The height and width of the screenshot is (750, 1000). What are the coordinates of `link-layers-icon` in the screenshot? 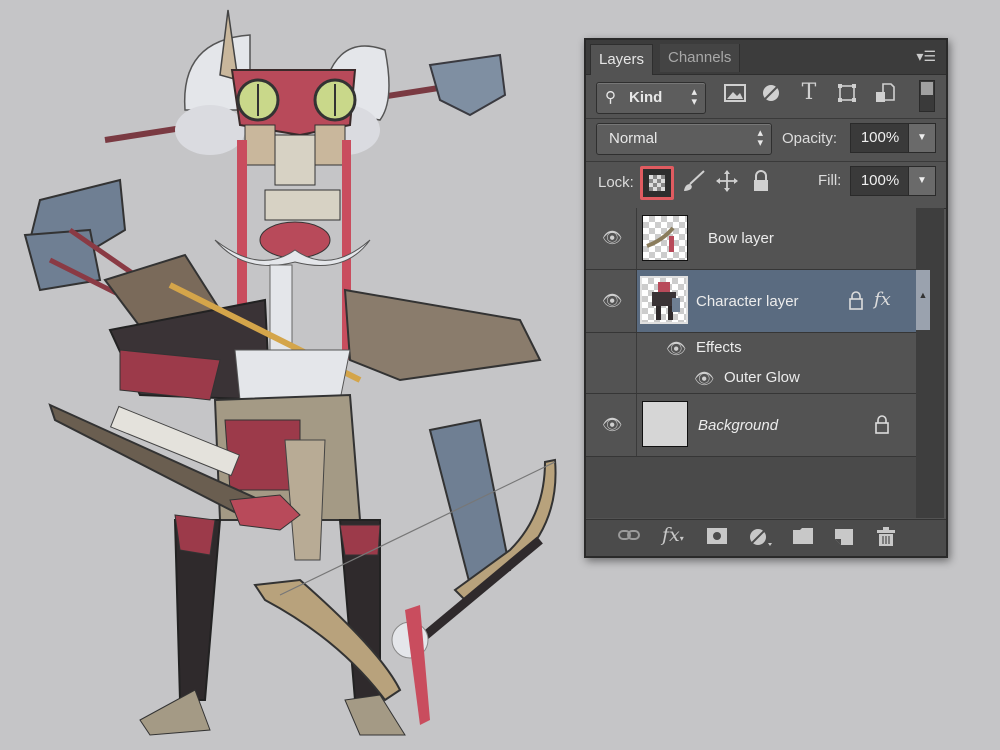 It's located at (629, 537).